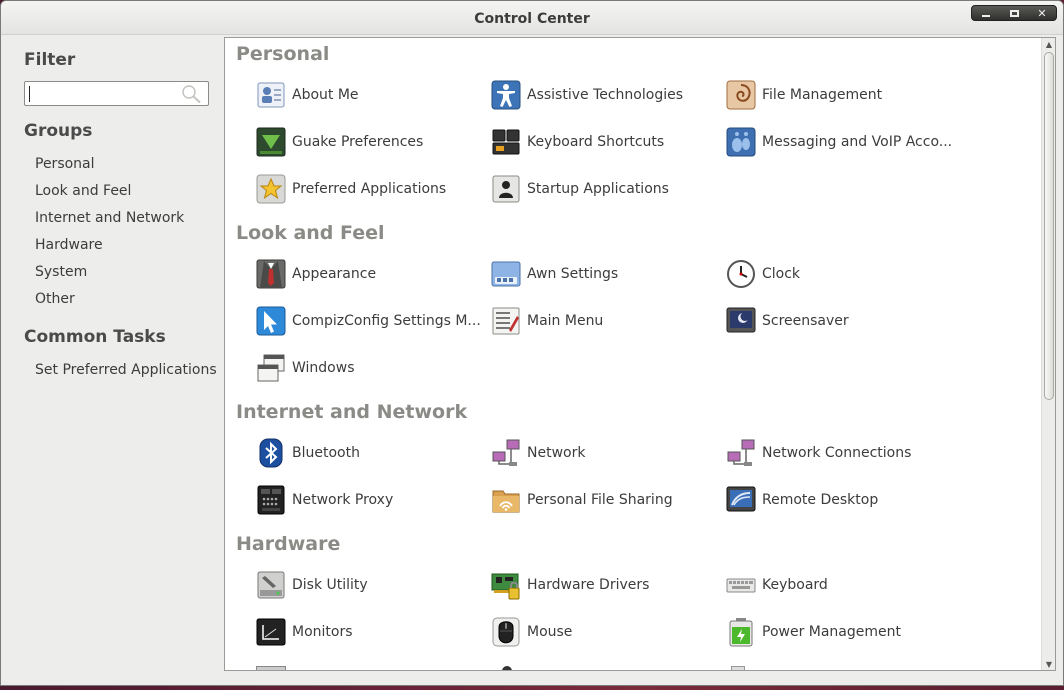 This screenshot has height=690, width=1064. I want to click on applet-monitors: Monitors, so click(304, 632).